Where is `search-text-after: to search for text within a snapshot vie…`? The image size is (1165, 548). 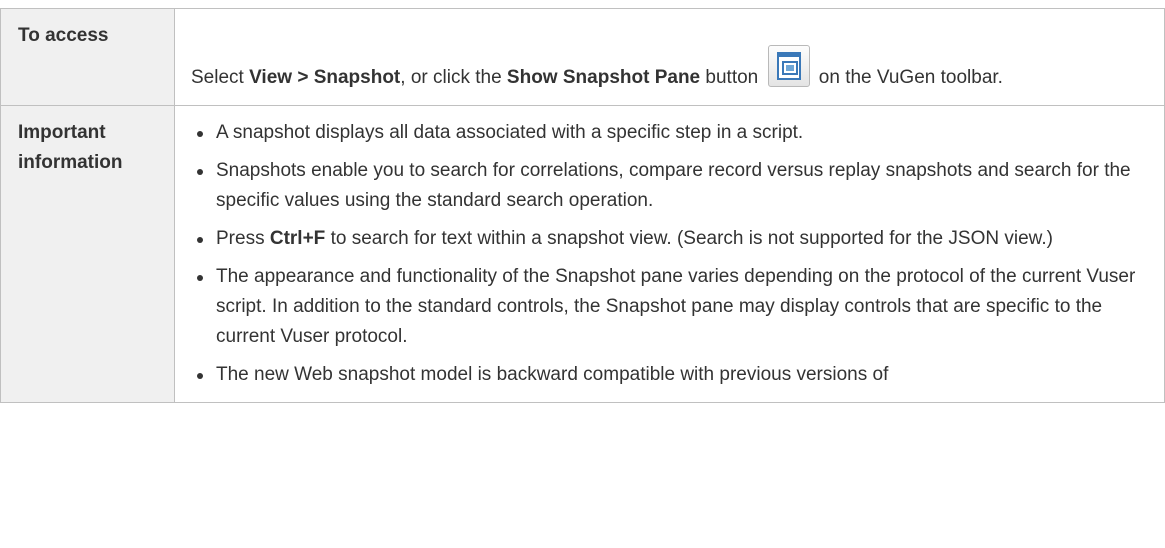
search-text-after: to search for text within a snapshot vie… is located at coordinates (689, 238).